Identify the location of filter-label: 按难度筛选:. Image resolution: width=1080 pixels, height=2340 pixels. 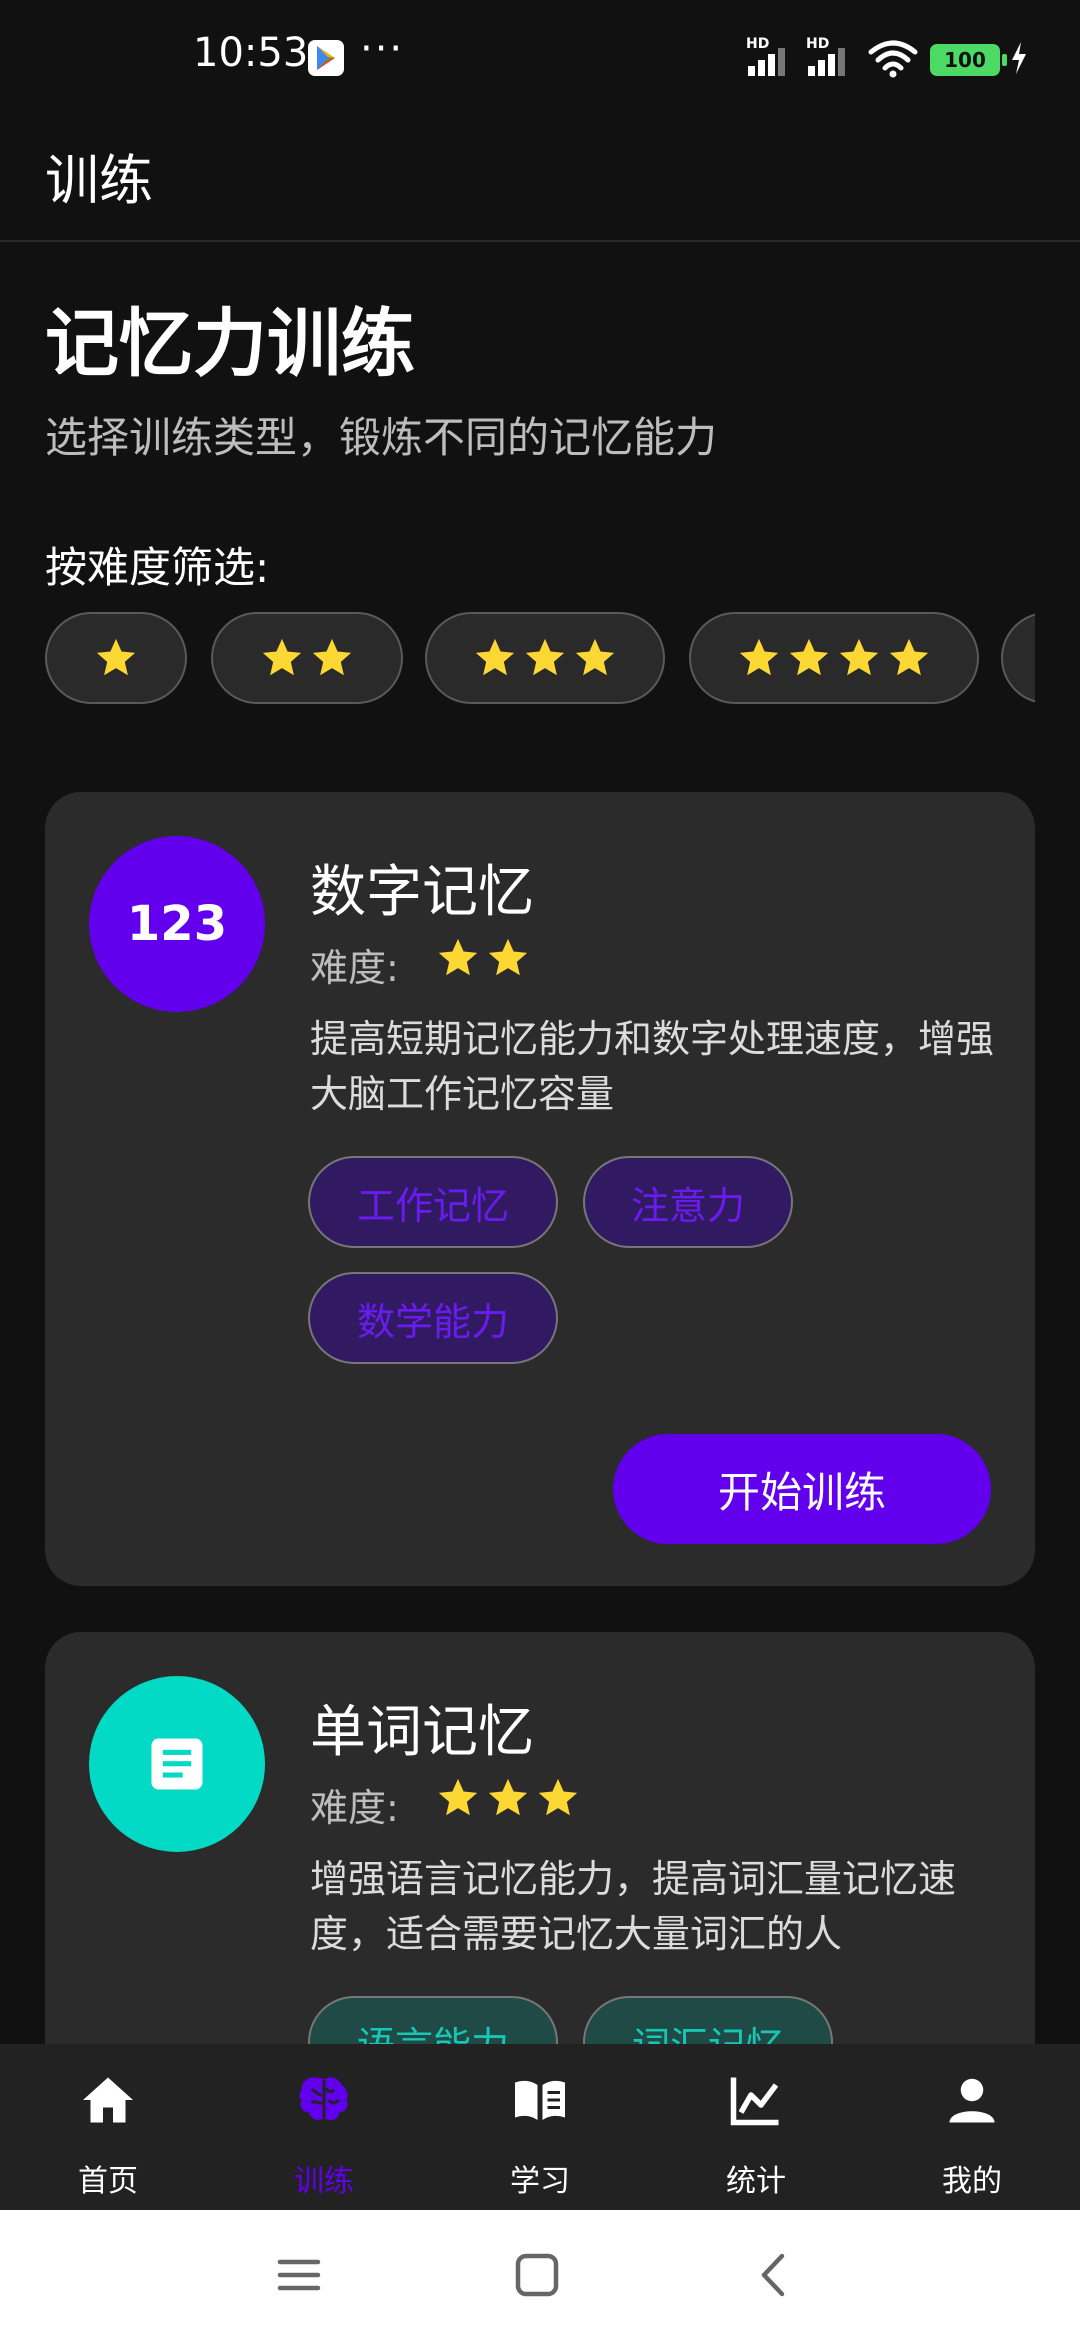
(157, 567).